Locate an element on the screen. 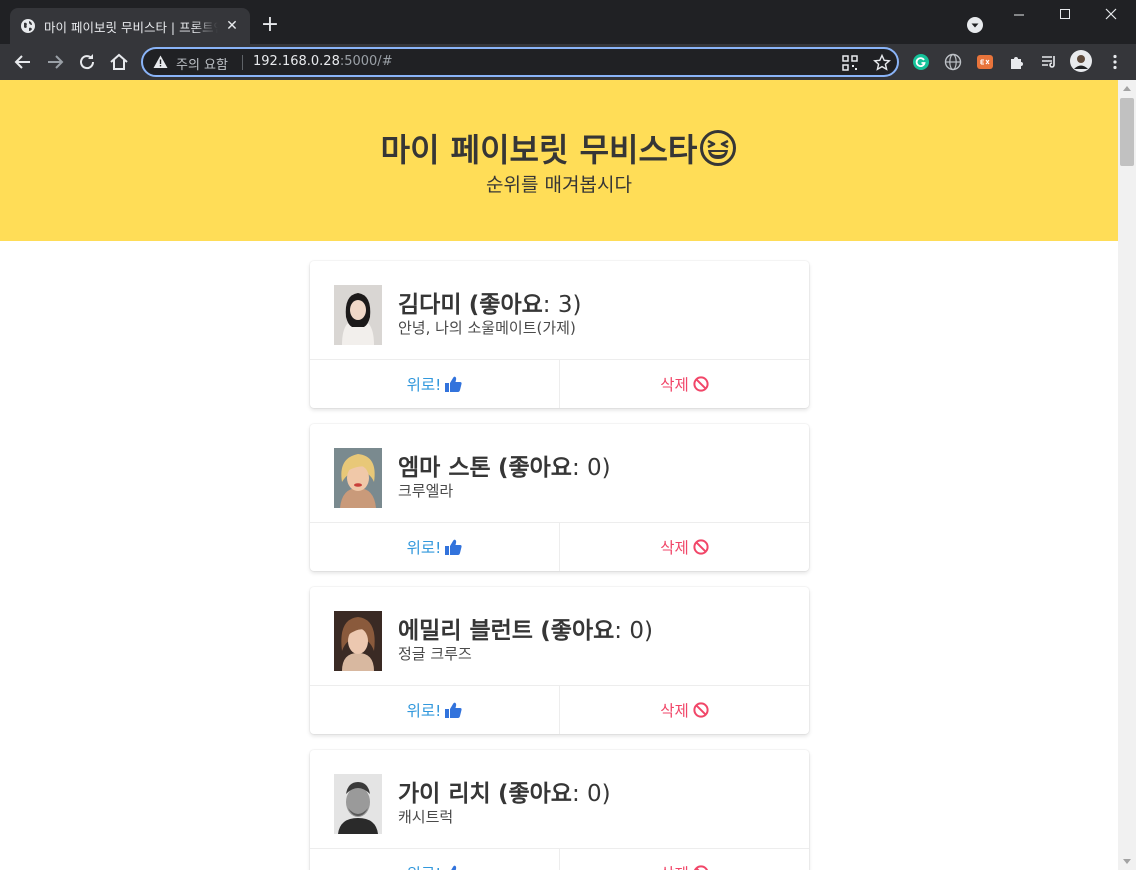  star-card: 엠마 스톤 (좋아요: 0) 크루엘라 위로! 삭제 is located at coordinates (559, 497).